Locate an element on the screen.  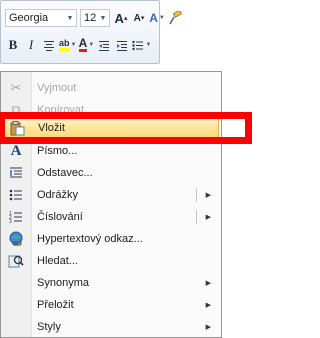
menu-item-styles: Styly ▶ is located at coordinates (111, 327).